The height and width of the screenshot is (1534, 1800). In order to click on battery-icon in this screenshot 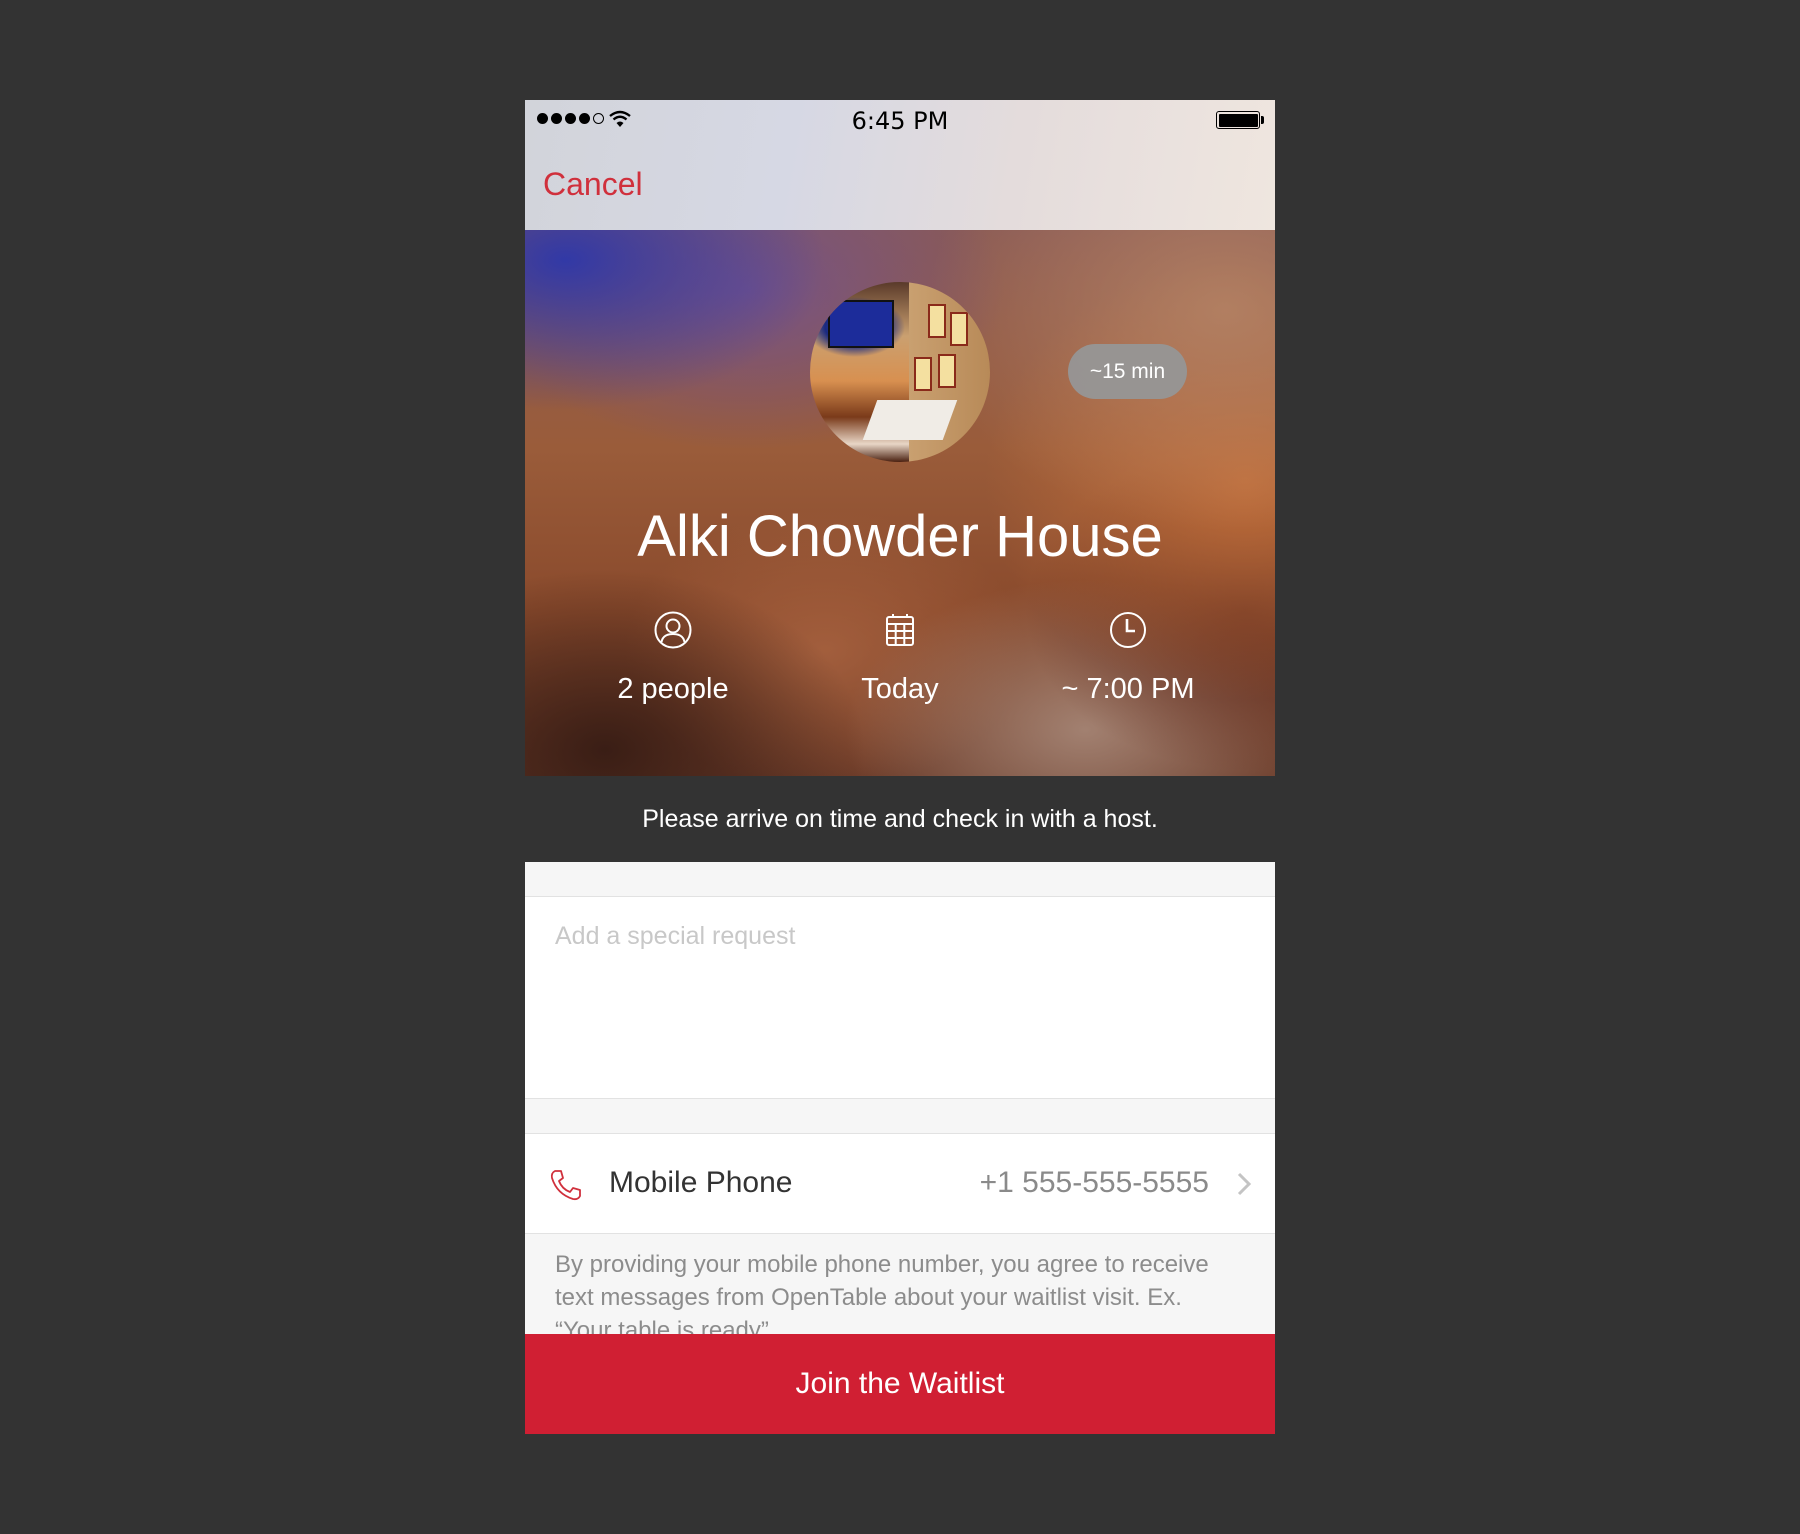, I will do `click(1238, 120)`.